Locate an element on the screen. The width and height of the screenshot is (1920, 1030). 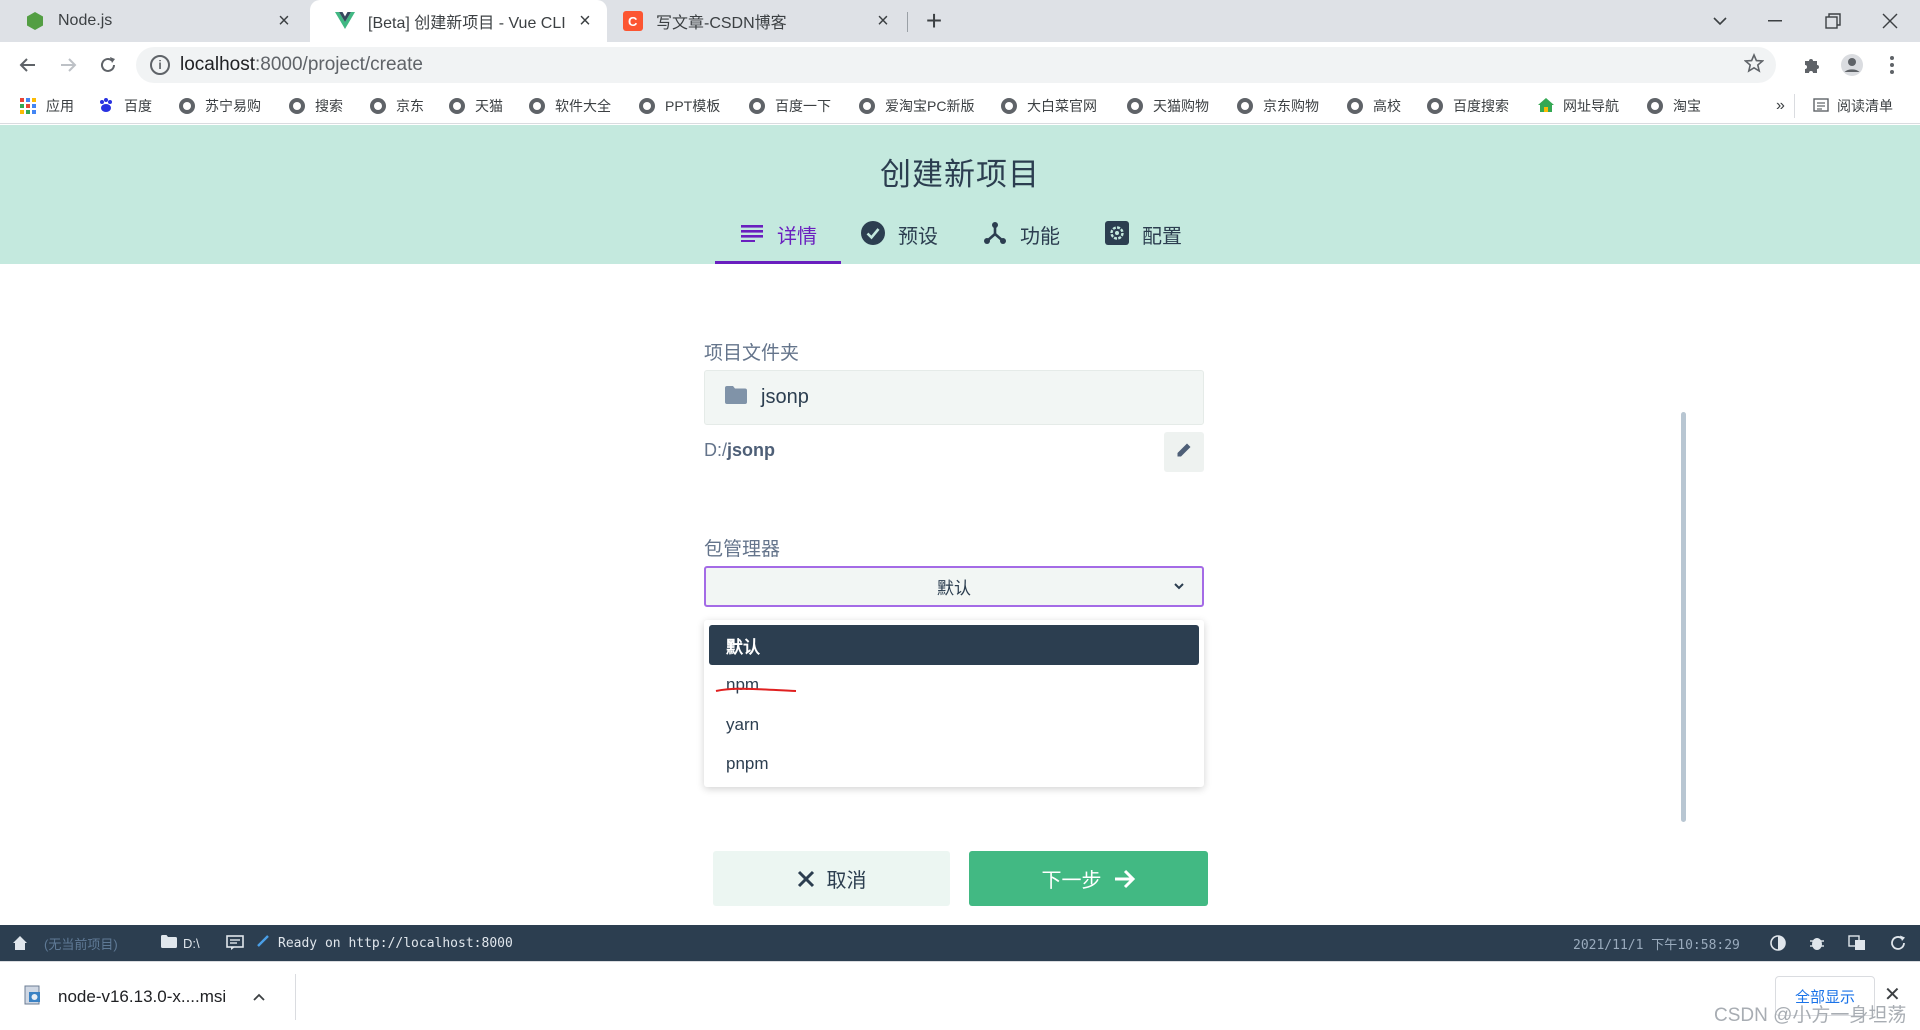
new-tab-button: + is located at coordinates (934, 22).